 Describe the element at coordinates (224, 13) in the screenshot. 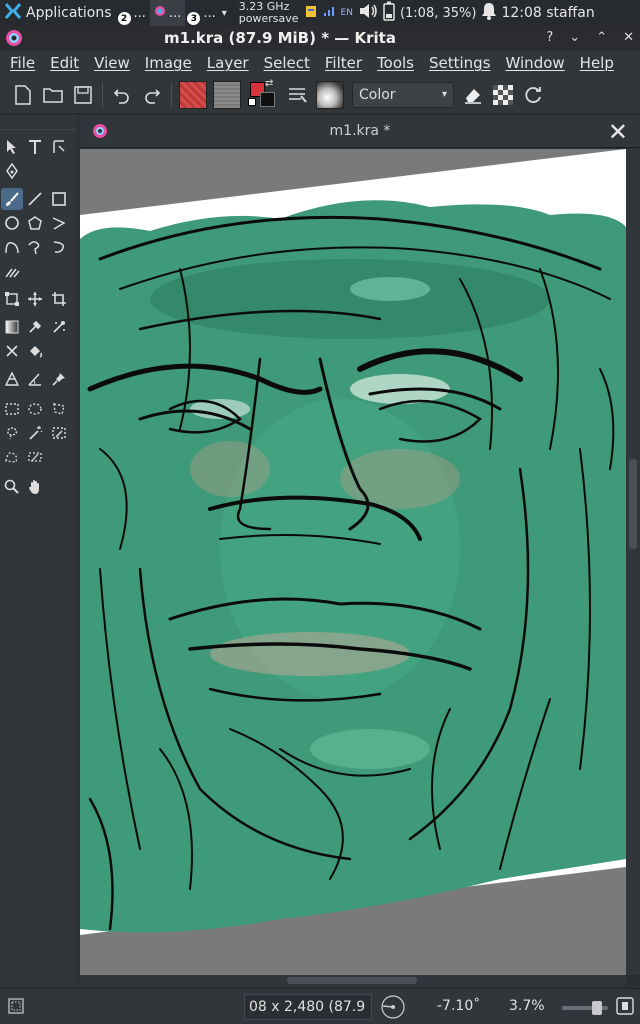

I see `chevron-down-icon: ▾` at that location.